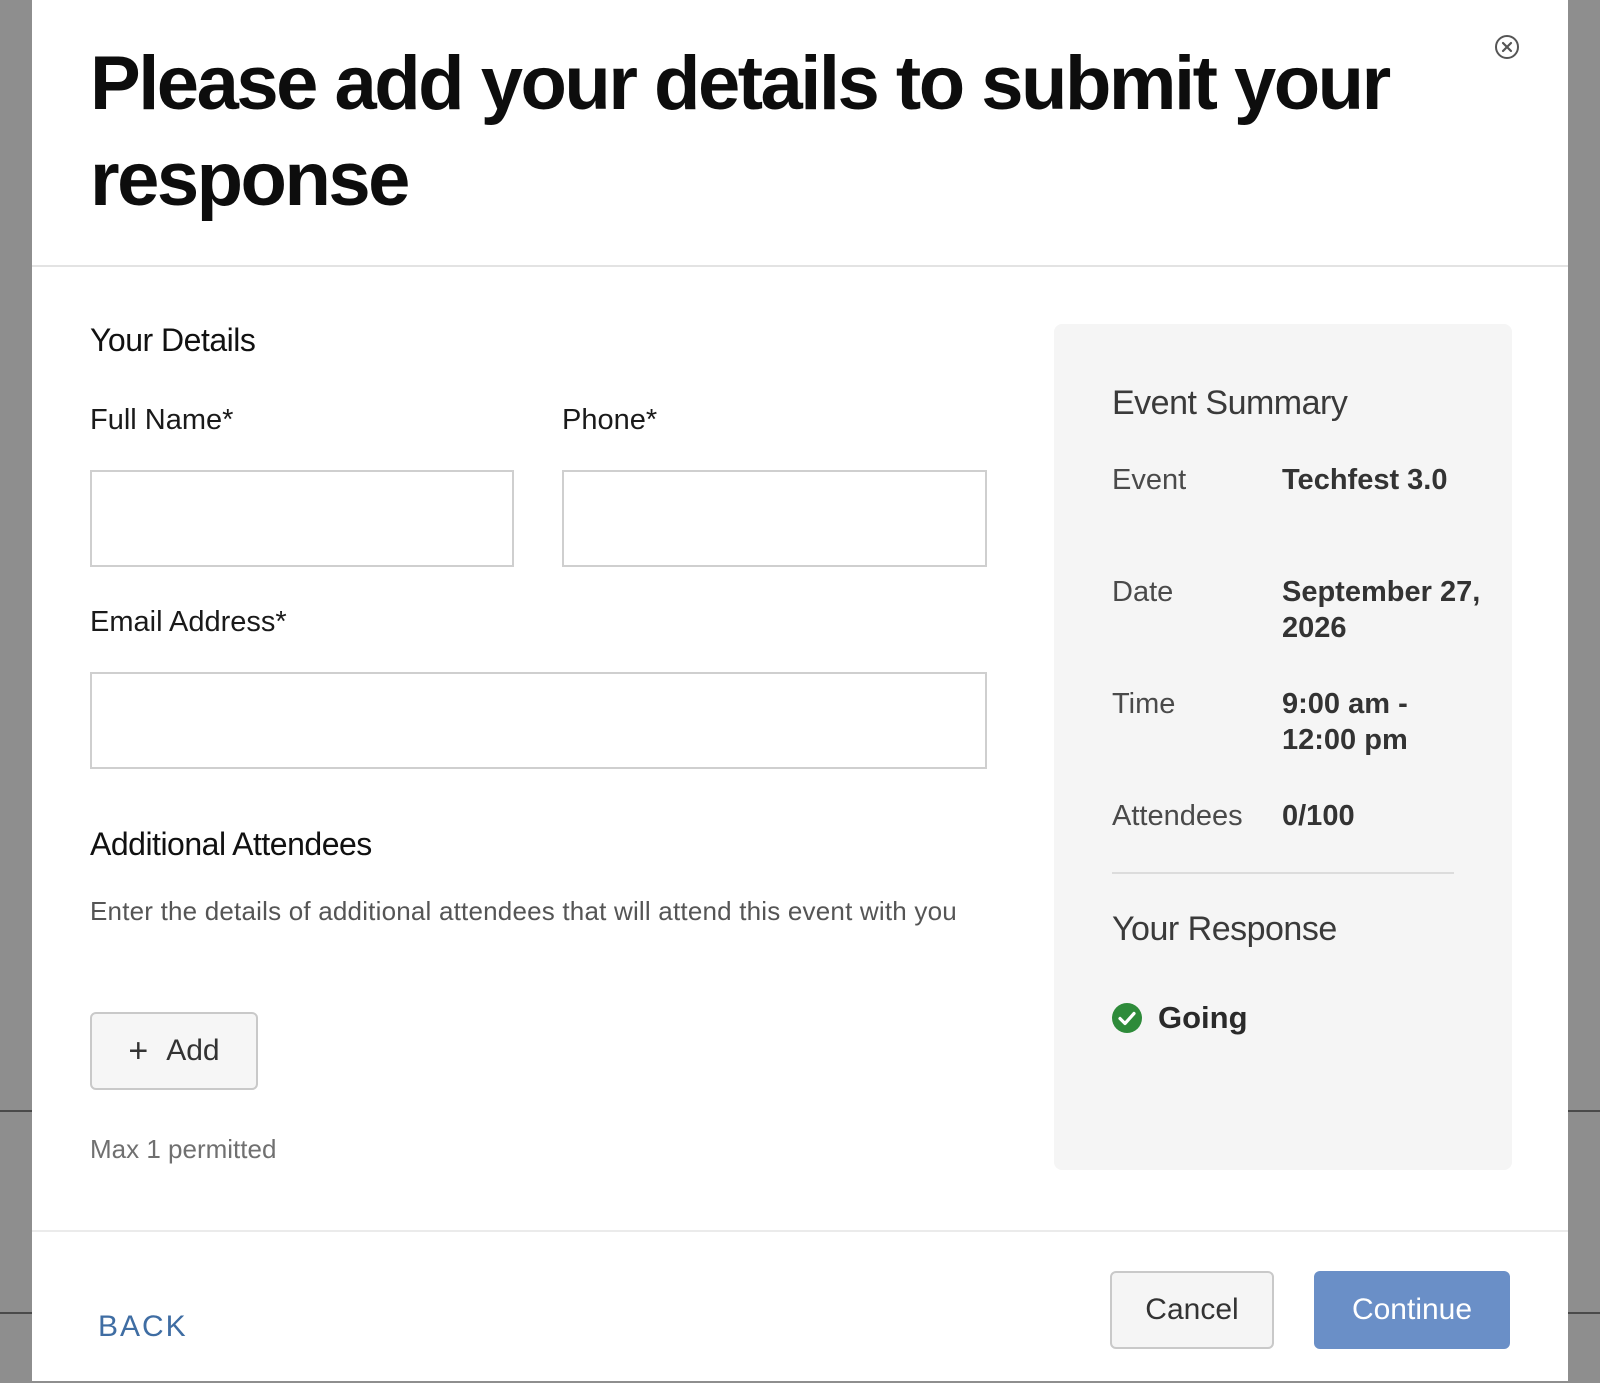 This screenshot has width=1600, height=1383. I want to click on add-attendee-label: Add, so click(193, 1050).